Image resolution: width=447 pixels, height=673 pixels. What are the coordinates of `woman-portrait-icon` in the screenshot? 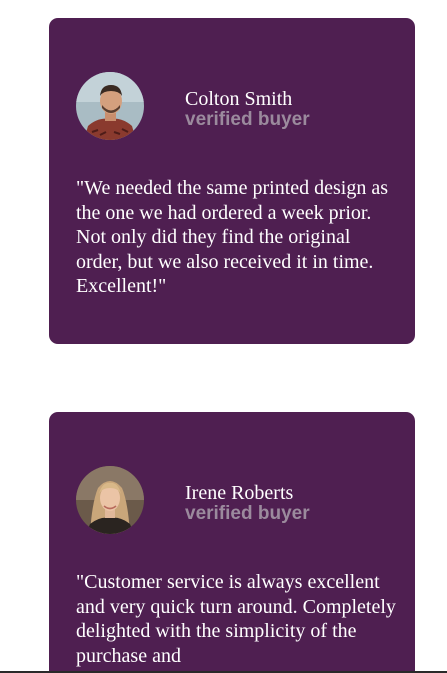 It's located at (110, 500).